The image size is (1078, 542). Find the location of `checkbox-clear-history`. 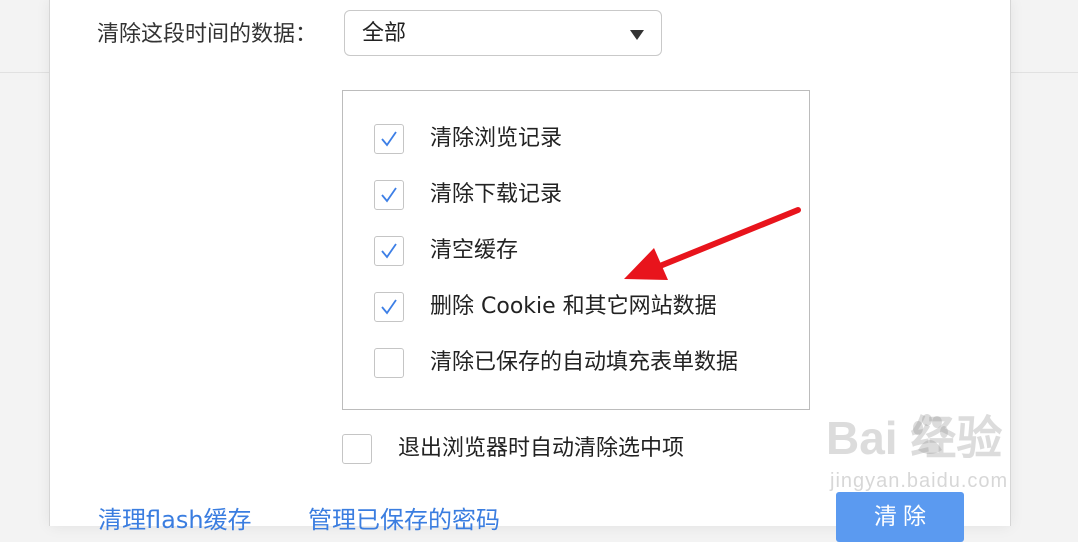

checkbox-clear-history is located at coordinates (389, 139).